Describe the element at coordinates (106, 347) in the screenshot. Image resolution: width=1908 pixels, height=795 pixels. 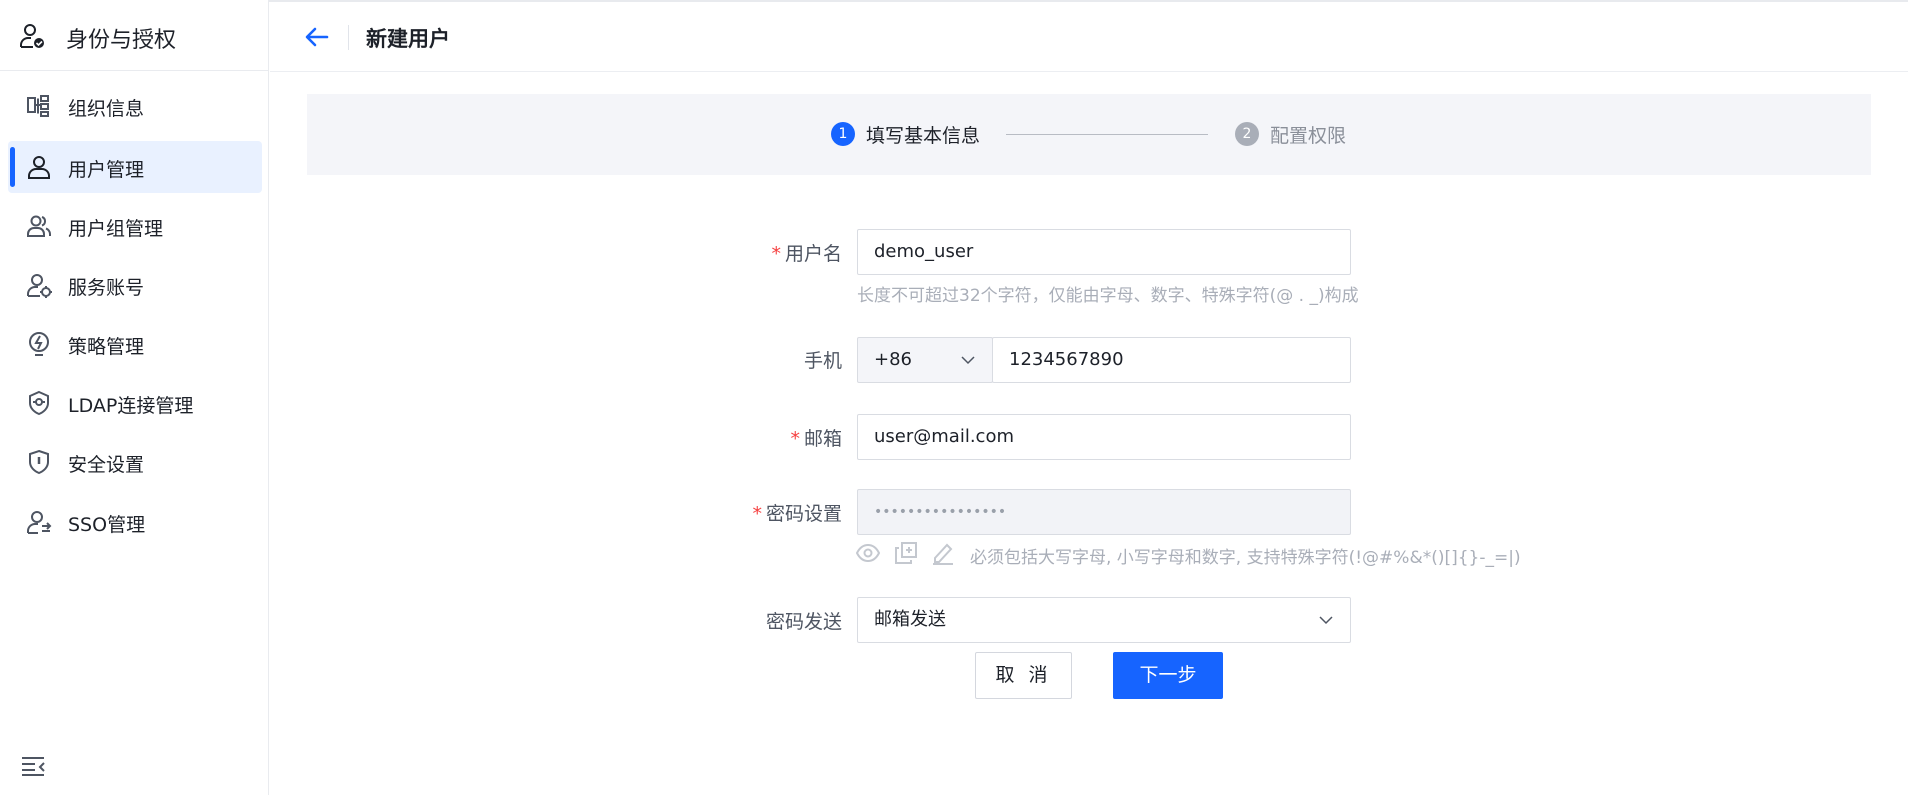
I see `sidebar-item-label: 策略管理` at that location.